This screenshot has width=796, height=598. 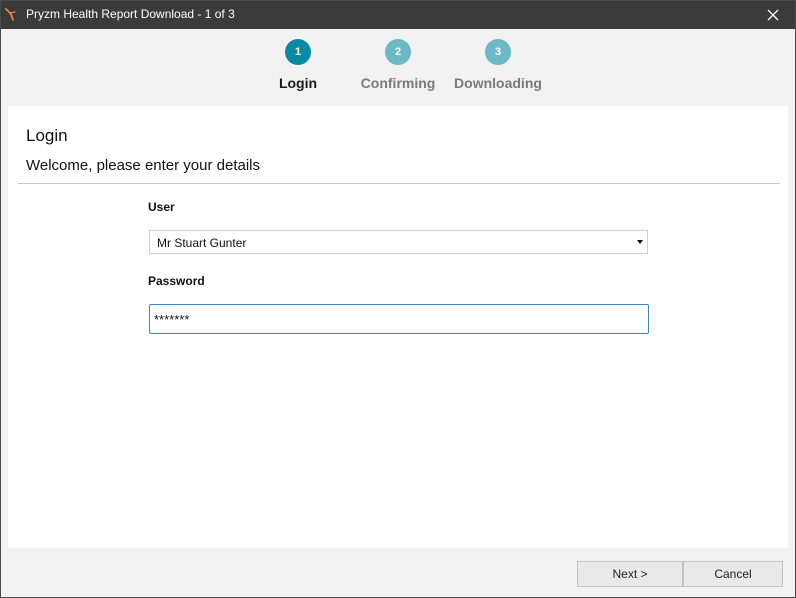 What do you see at coordinates (399, 183) in the screenshot?
I see `divider` at bounding box center [399, 183].